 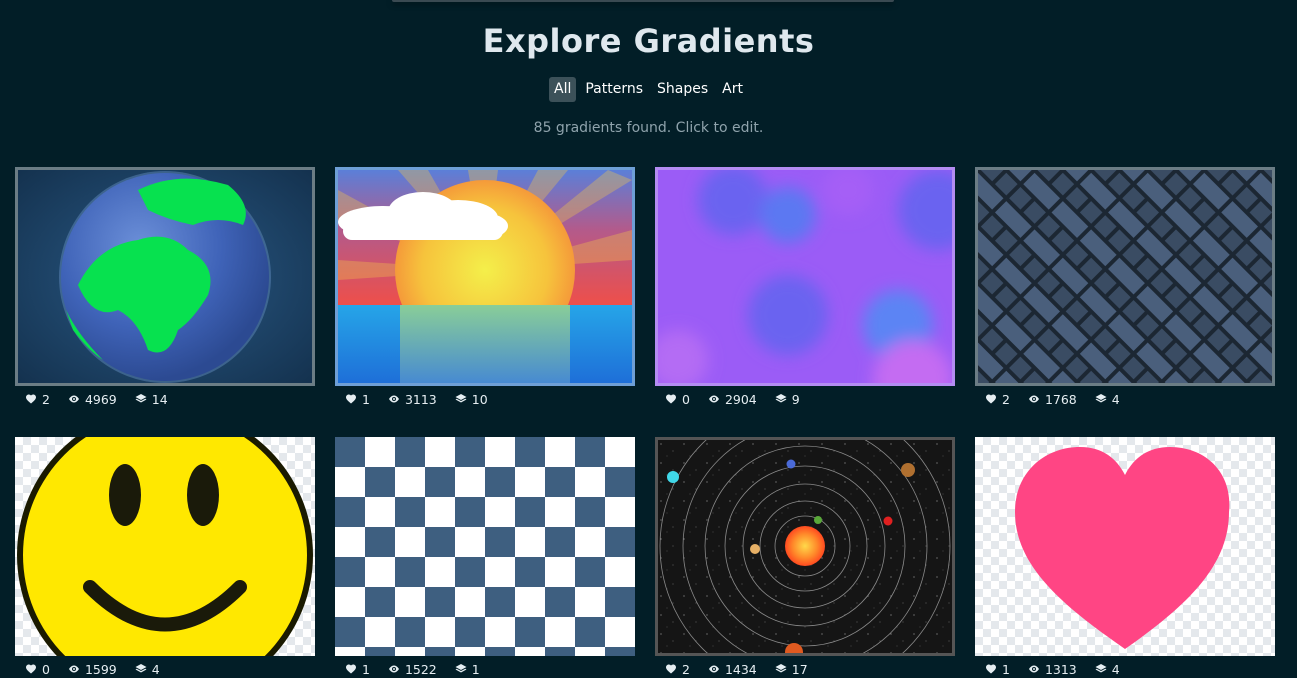 I want to click on card-stats: 1 1522 1, so click(x=485, y=669).